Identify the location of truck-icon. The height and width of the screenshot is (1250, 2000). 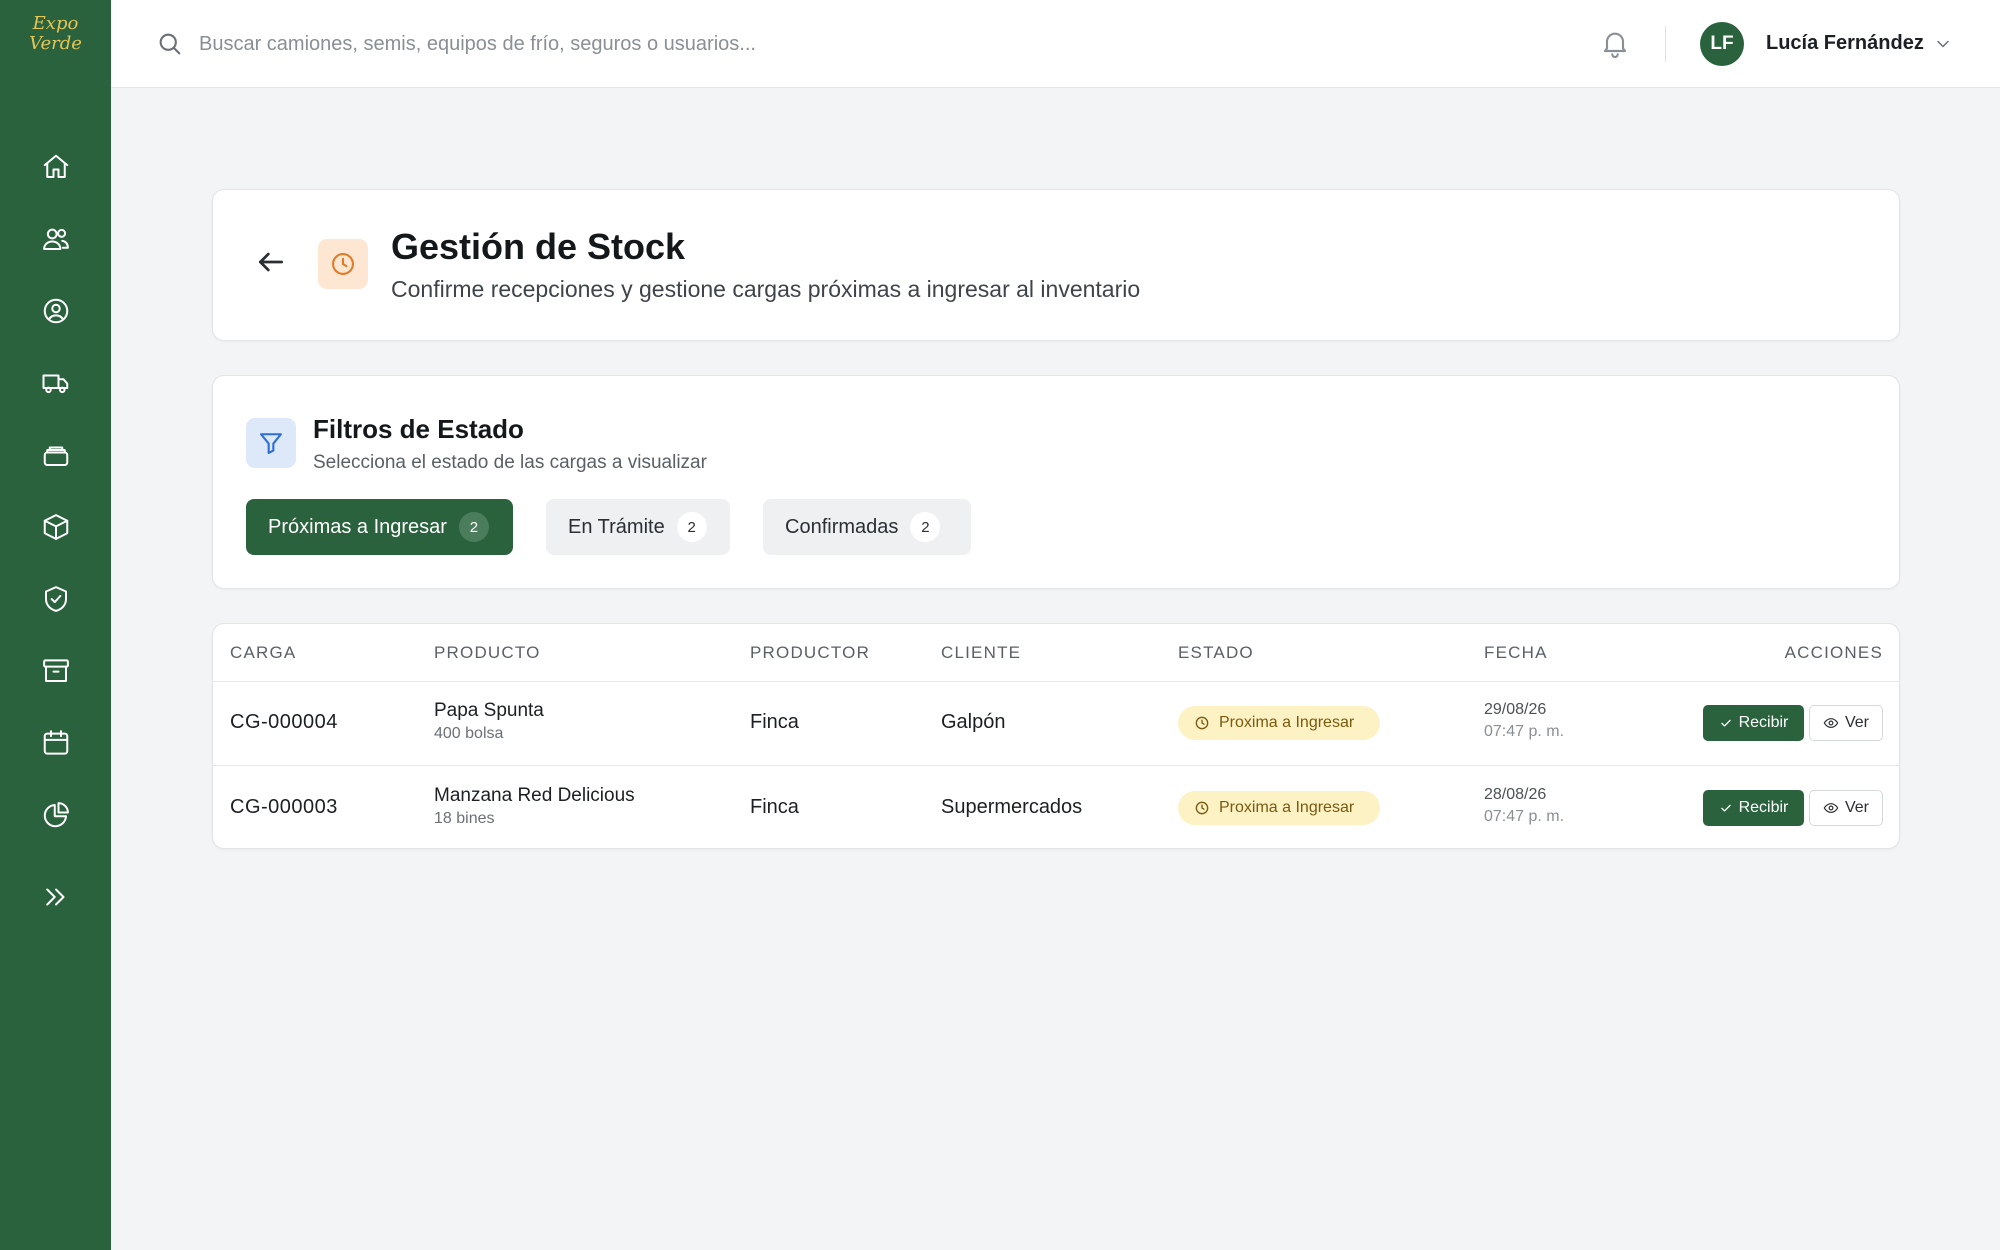
(55, 384).